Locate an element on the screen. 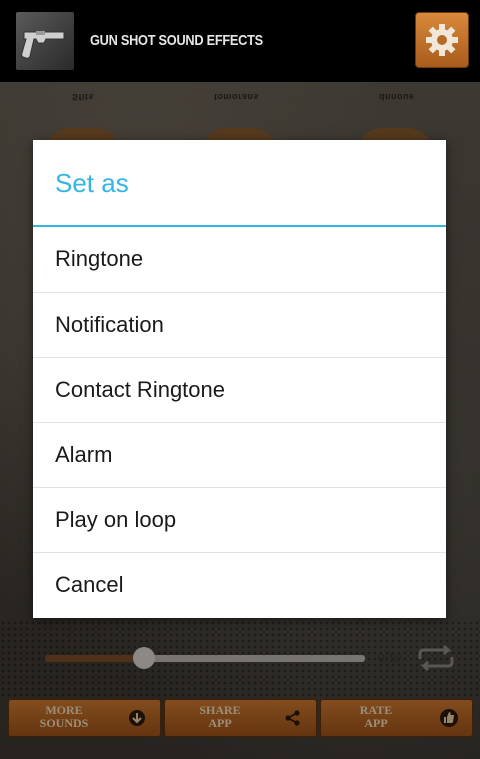 This screenshot has width=480, height=759. option-play-on-loop-label: Play on loop is located at coordinates (116, 519).